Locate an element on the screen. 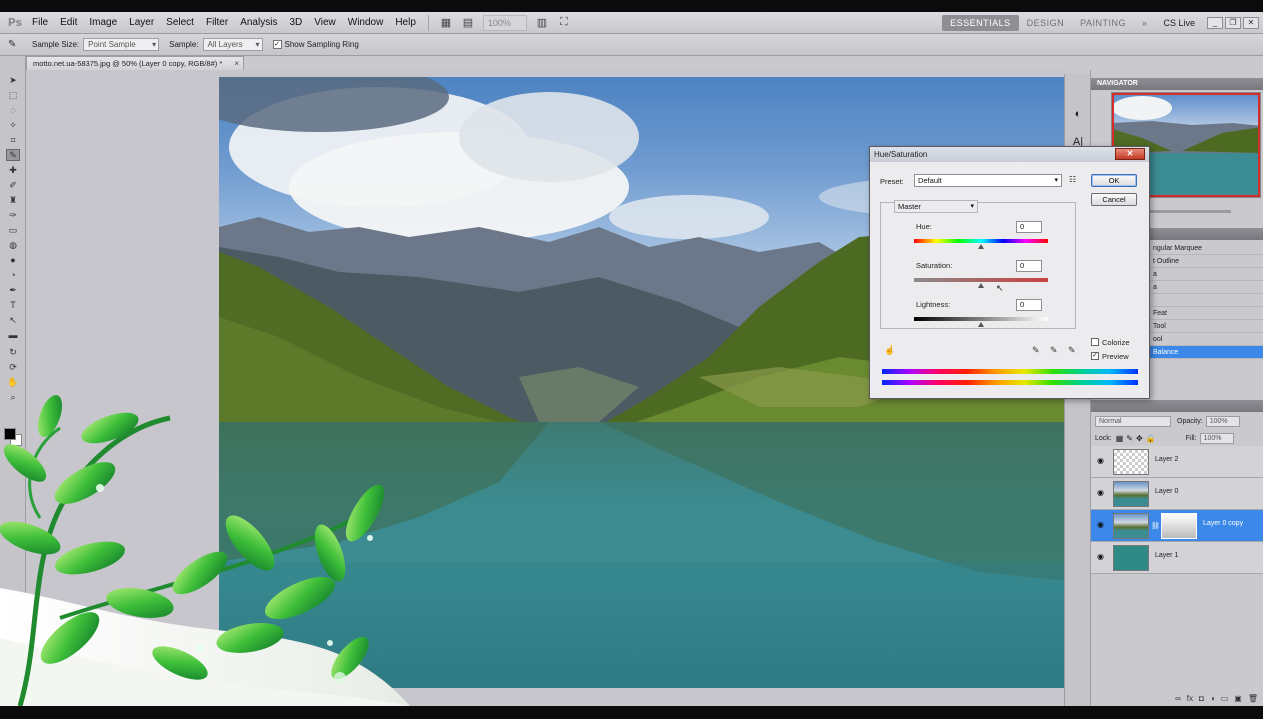 This screenshot has height=719, width=1263. delete-layer-icon: 🗑 is located at coordinates (1253, 698).